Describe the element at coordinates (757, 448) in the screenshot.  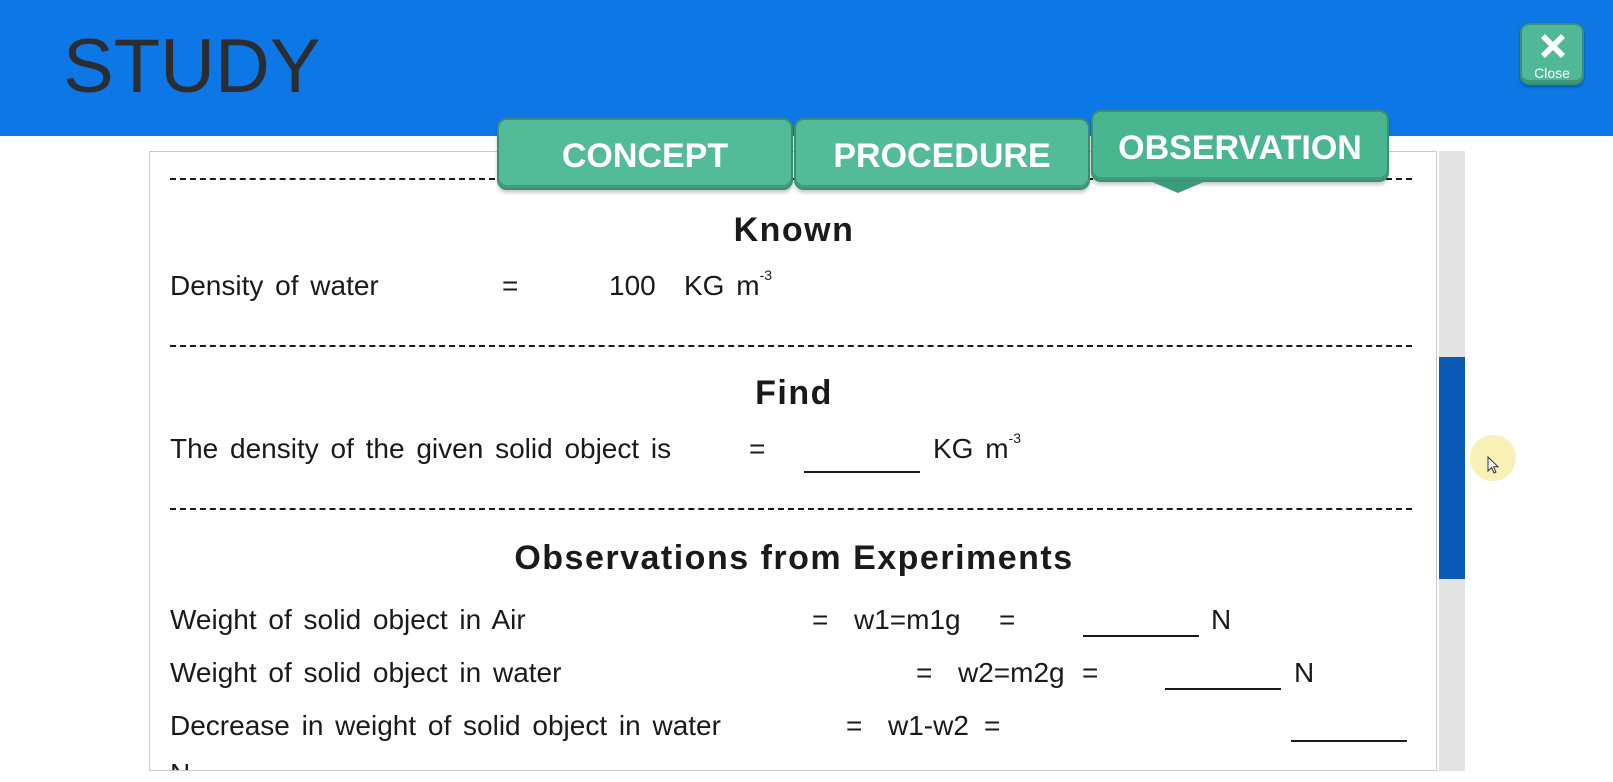
I see `find-equals: =` at that location.